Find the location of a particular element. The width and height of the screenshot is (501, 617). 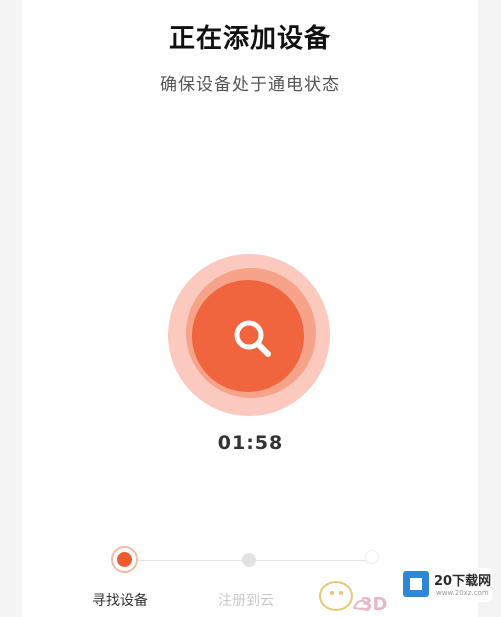

step-register-cloud-label: 注册到云 is located at coordinates (246, 601).